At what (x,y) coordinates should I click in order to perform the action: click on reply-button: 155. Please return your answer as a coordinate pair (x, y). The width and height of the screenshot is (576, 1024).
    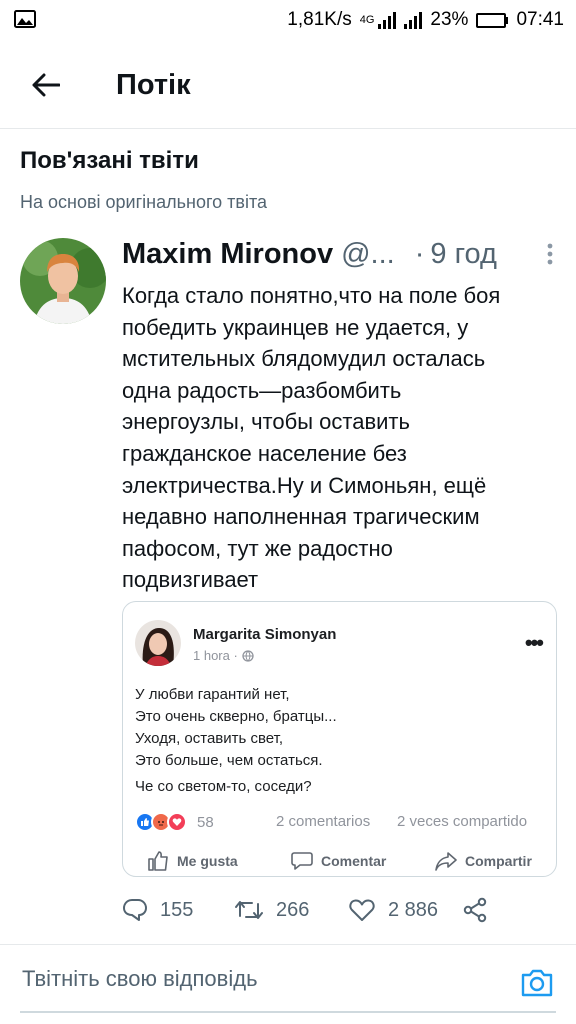
    Looking at the image, I should click on (157, 910).